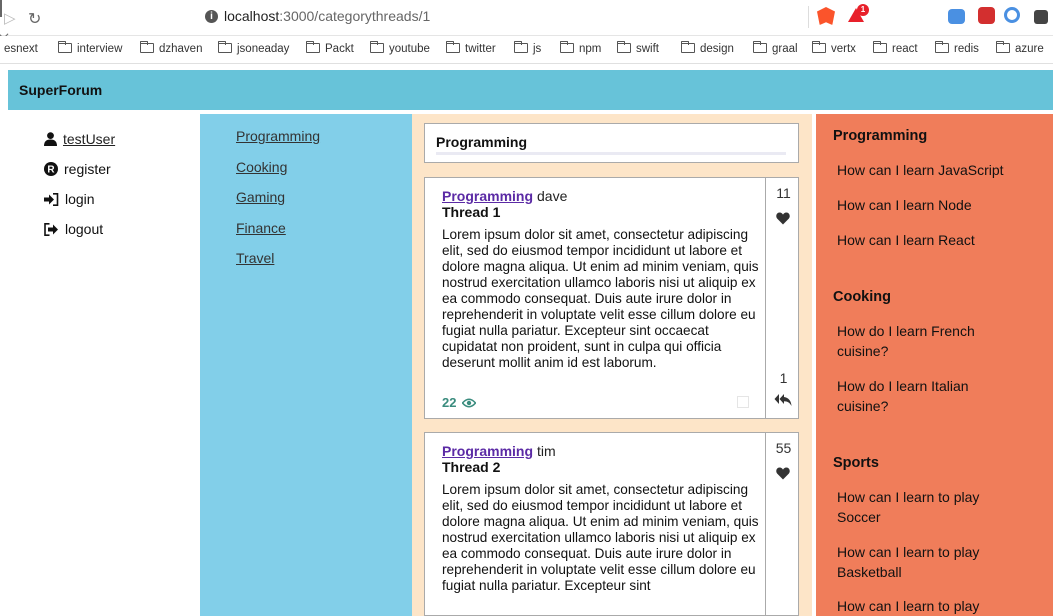 Image resolution: width=1053 pixels, height=616 pixels. I want to click on bookmark-design: design, so click(707, 48).